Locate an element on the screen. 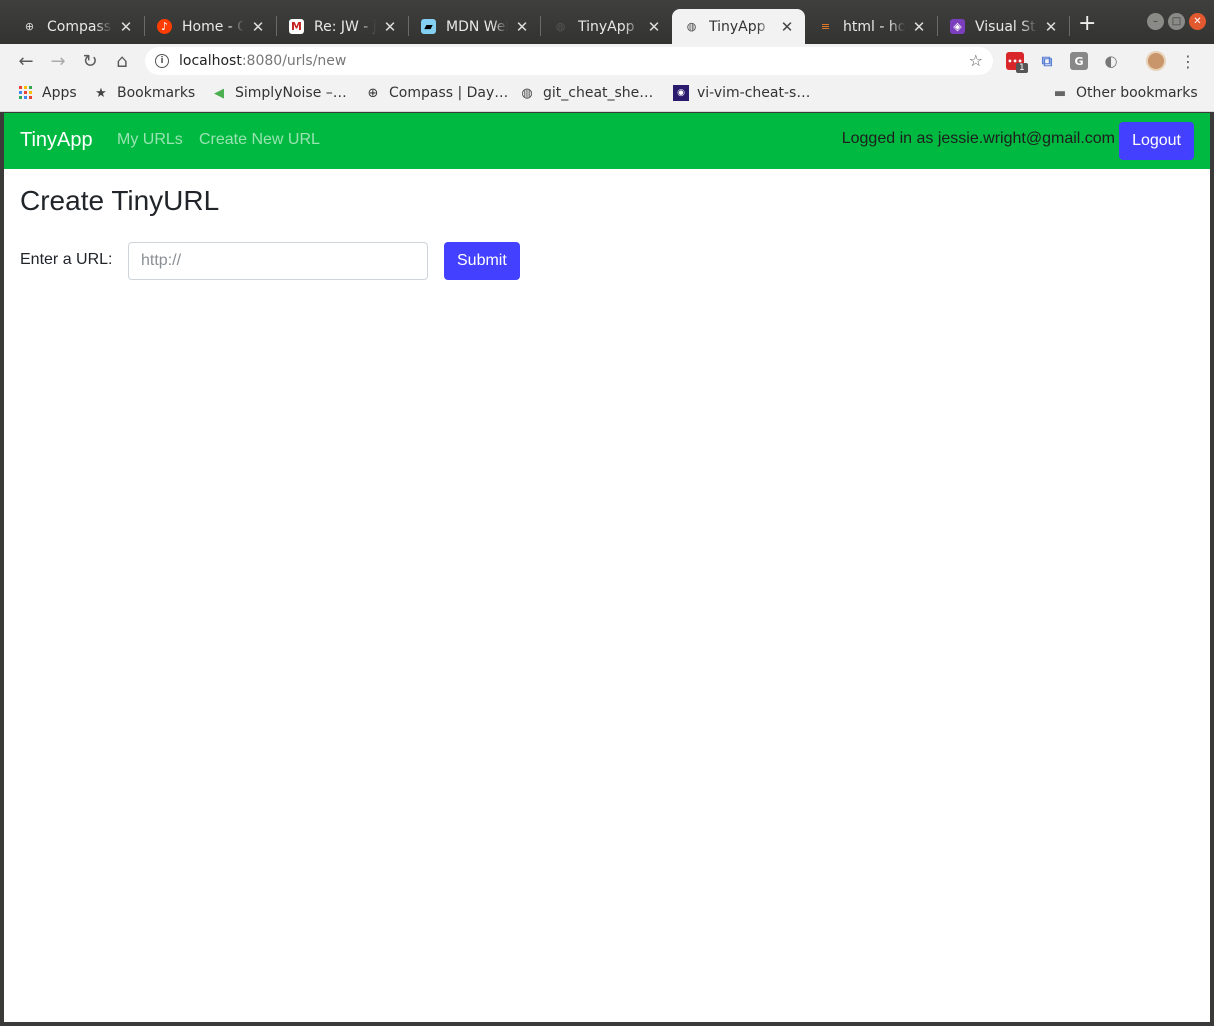 The image size is (1214, 1026). tab-home: ♪ Home - Go ✕ is located at coordinates (205, 26).